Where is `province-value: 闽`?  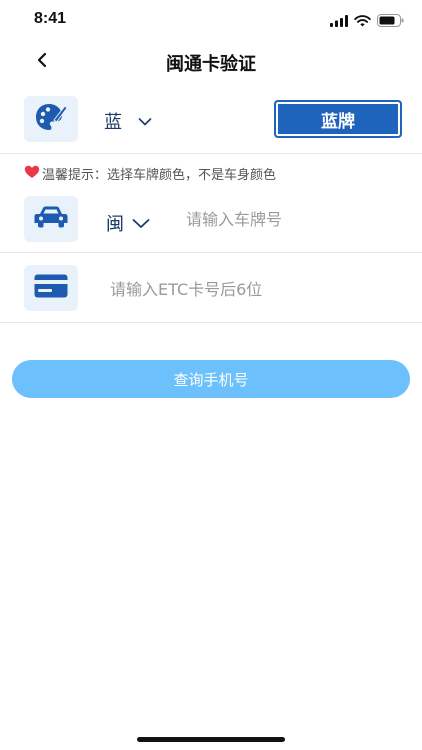
province-value: 闽 is located at coordinates (115, 223).